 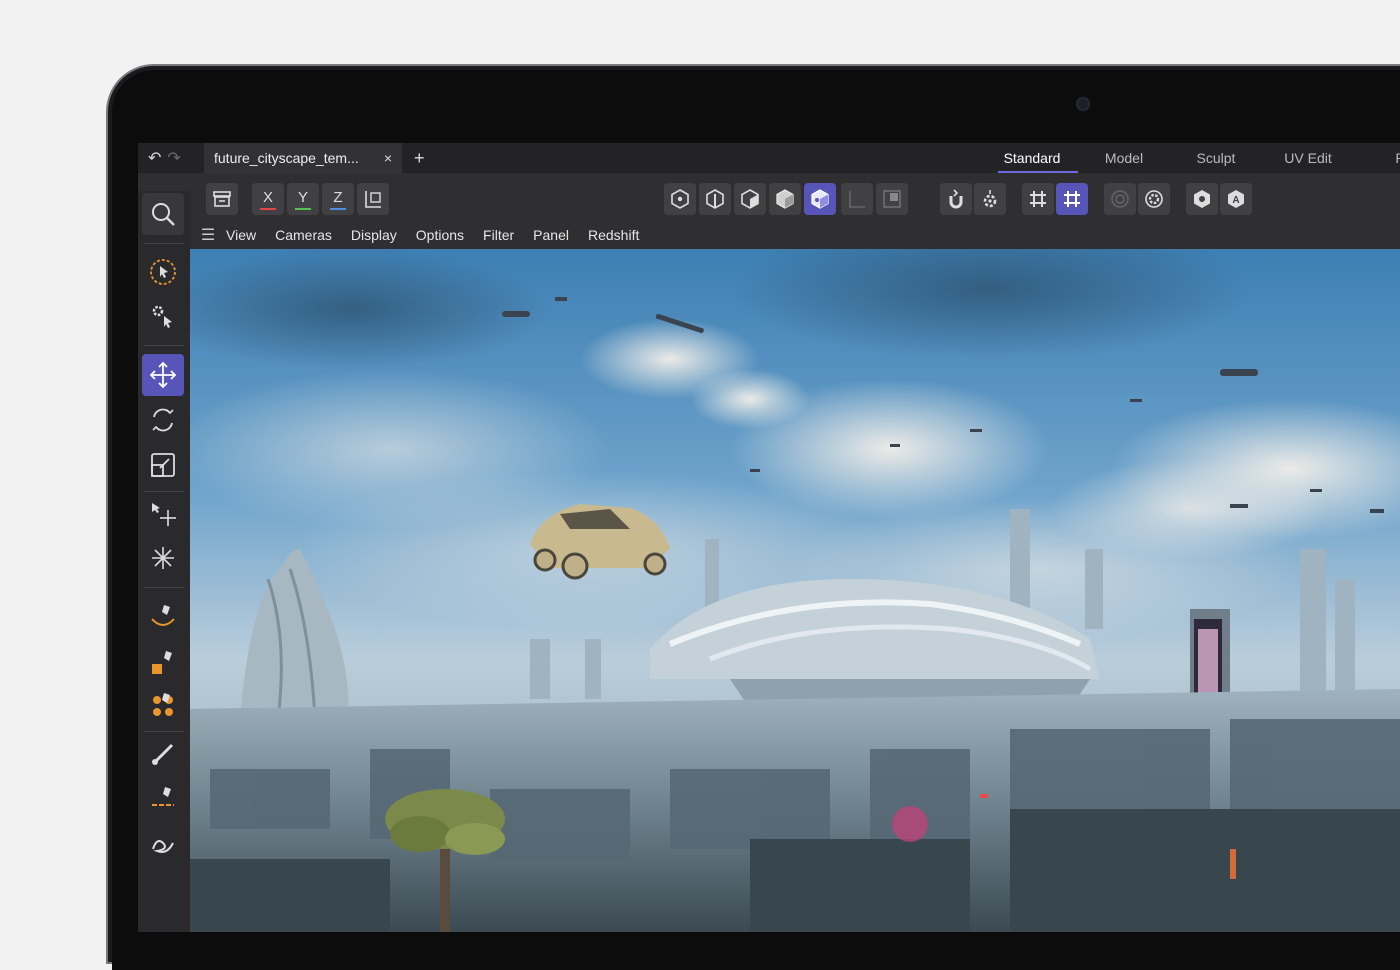 What do you see at coordinates (680, 199) in the screenshot?
I see `points-mode-button` at bounding box center [680, 199].